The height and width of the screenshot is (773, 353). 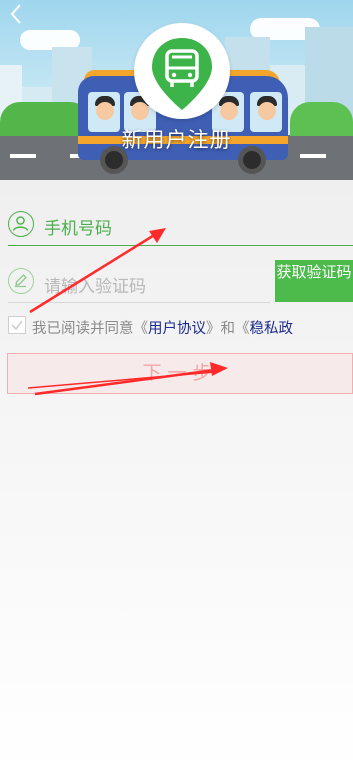 I want to click on agreement-checkbox, so click(x=17, y=325).